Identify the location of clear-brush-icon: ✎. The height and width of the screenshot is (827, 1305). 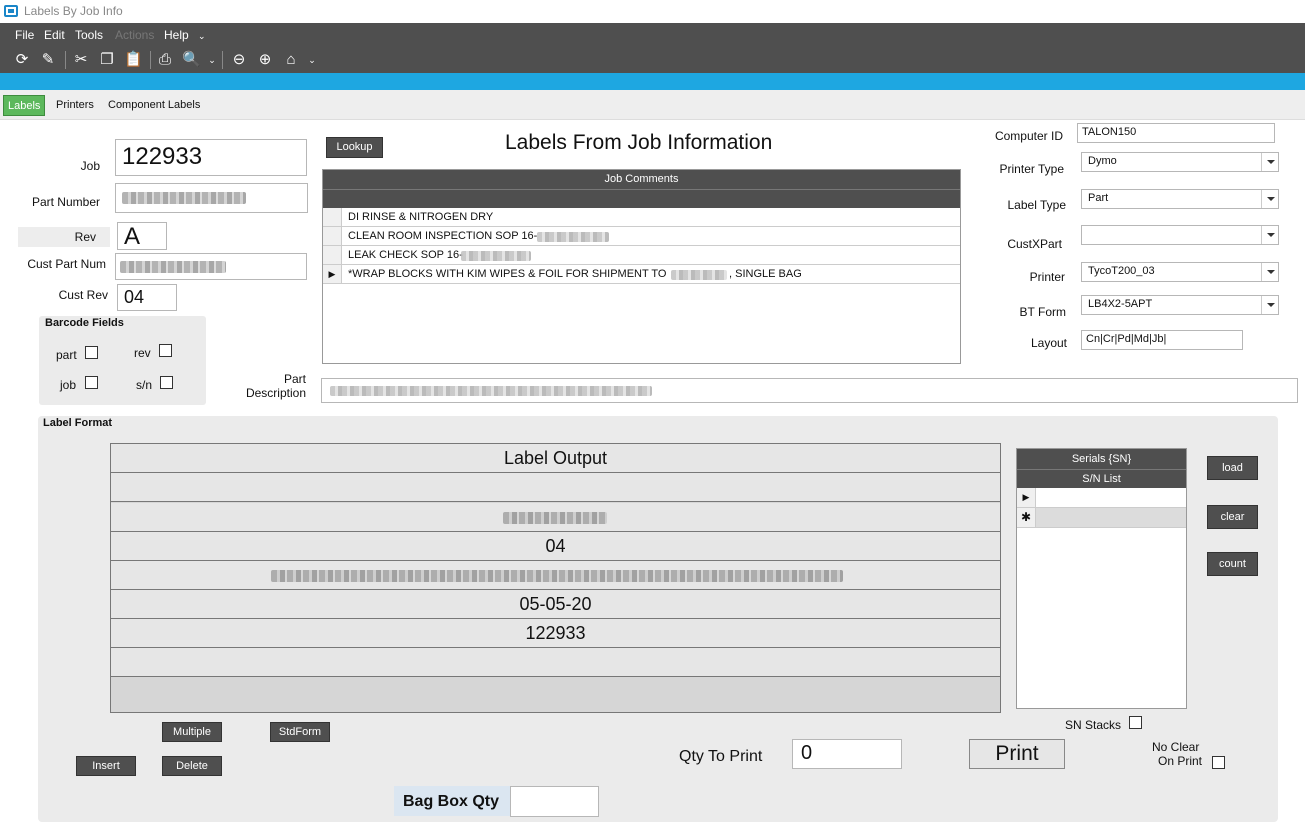
(48, 60).